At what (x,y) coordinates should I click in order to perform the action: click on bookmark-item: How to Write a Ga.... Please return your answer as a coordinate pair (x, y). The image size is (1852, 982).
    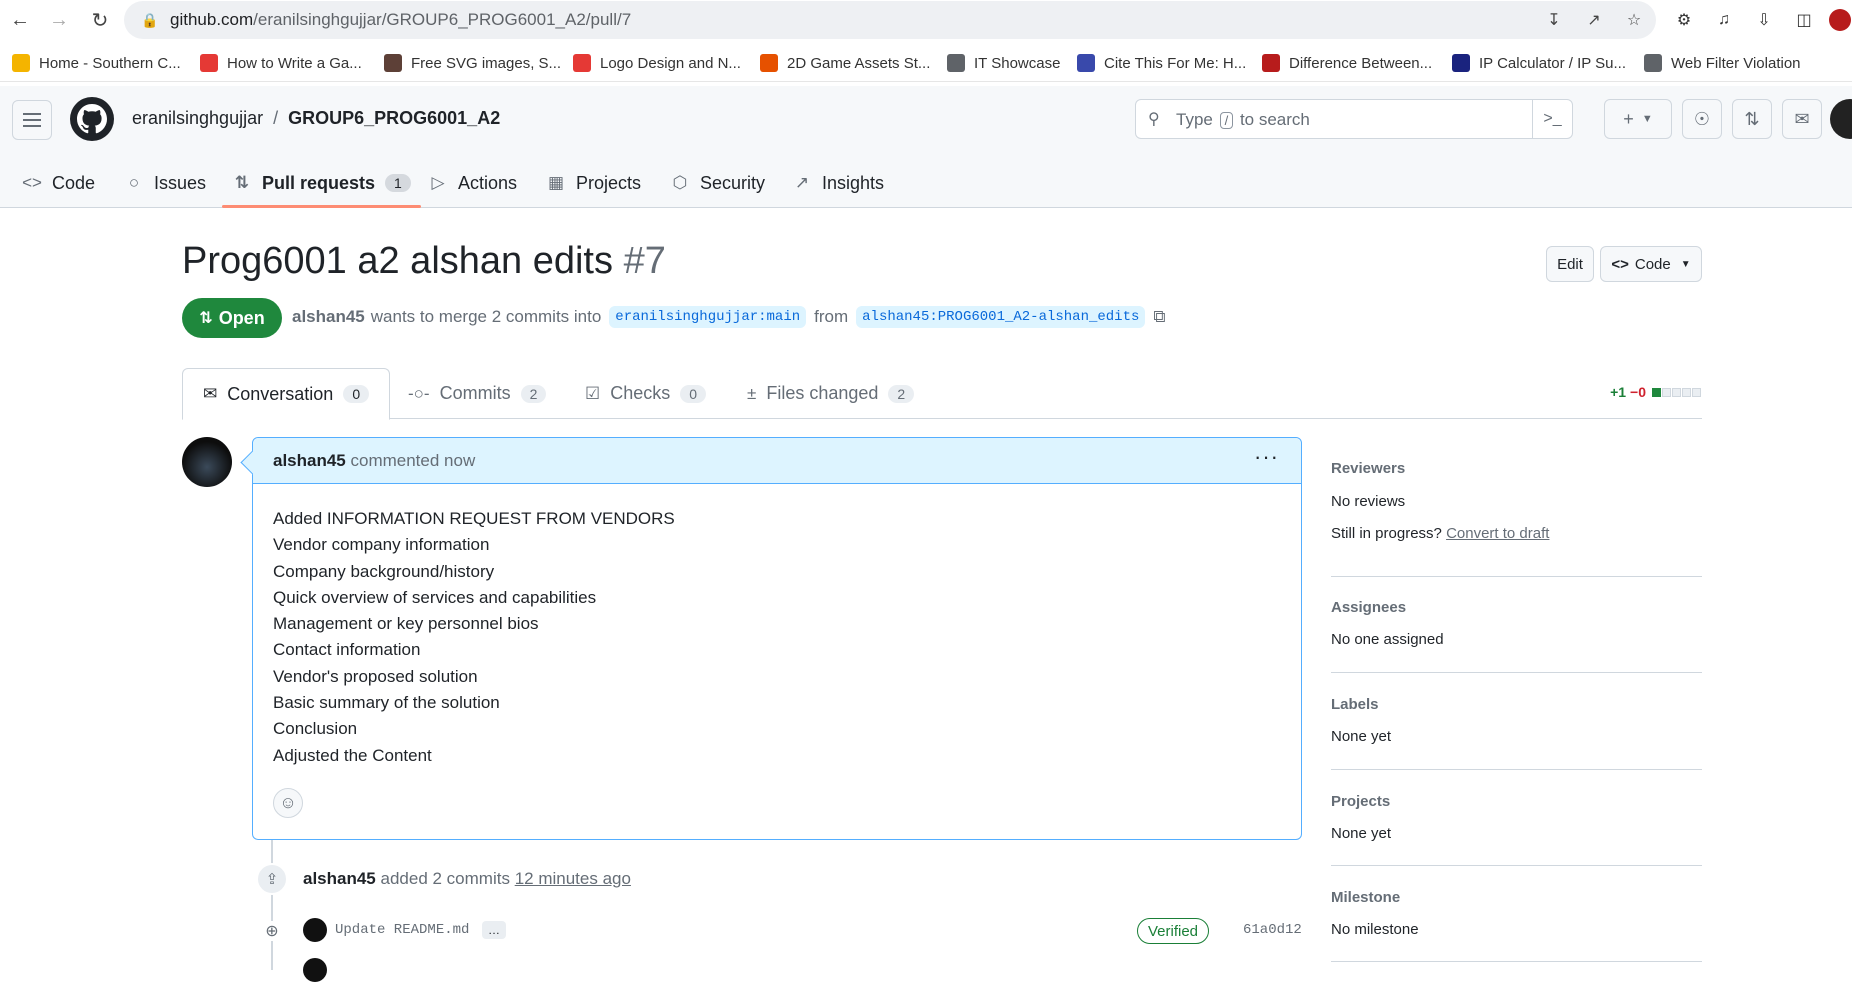
    Looking at the image, I should click on (281, 63).